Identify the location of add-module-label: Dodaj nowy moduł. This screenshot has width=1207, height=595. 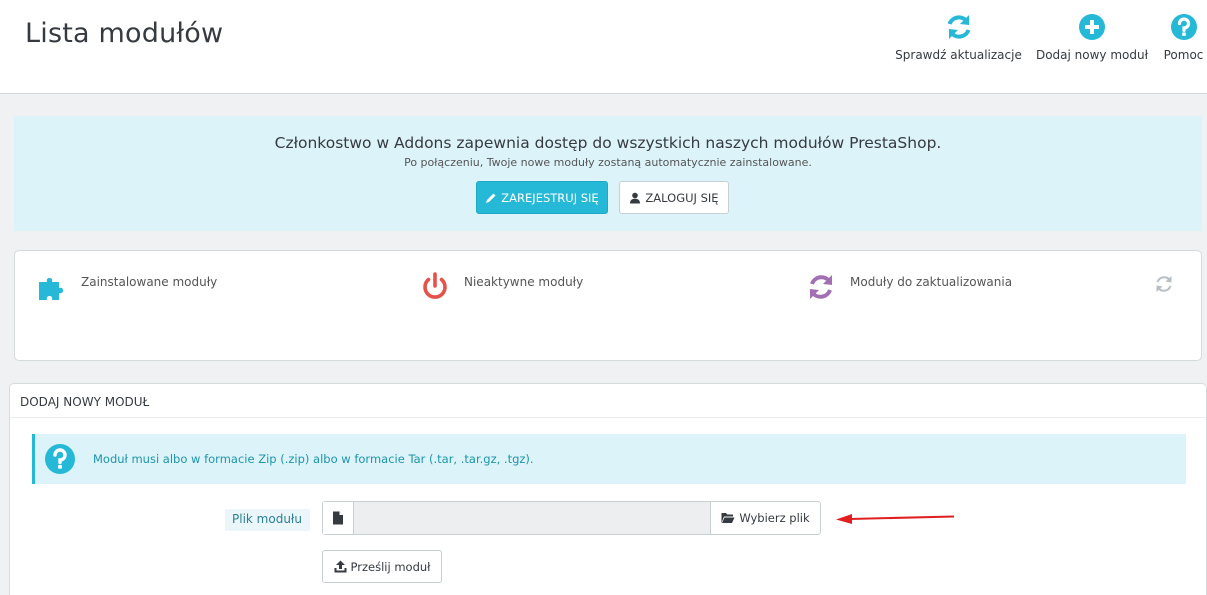
(1092, 55).